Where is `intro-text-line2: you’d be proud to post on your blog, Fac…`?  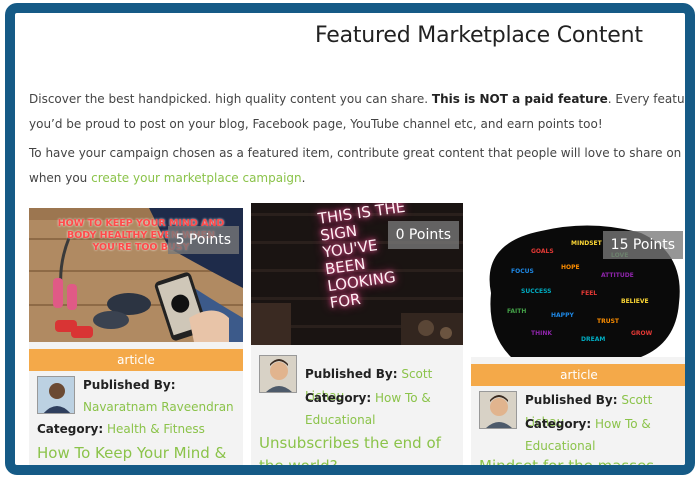
intro-text-line2: you’d be proud to post on your blog, Fac… is located at coordinates (316, 124).